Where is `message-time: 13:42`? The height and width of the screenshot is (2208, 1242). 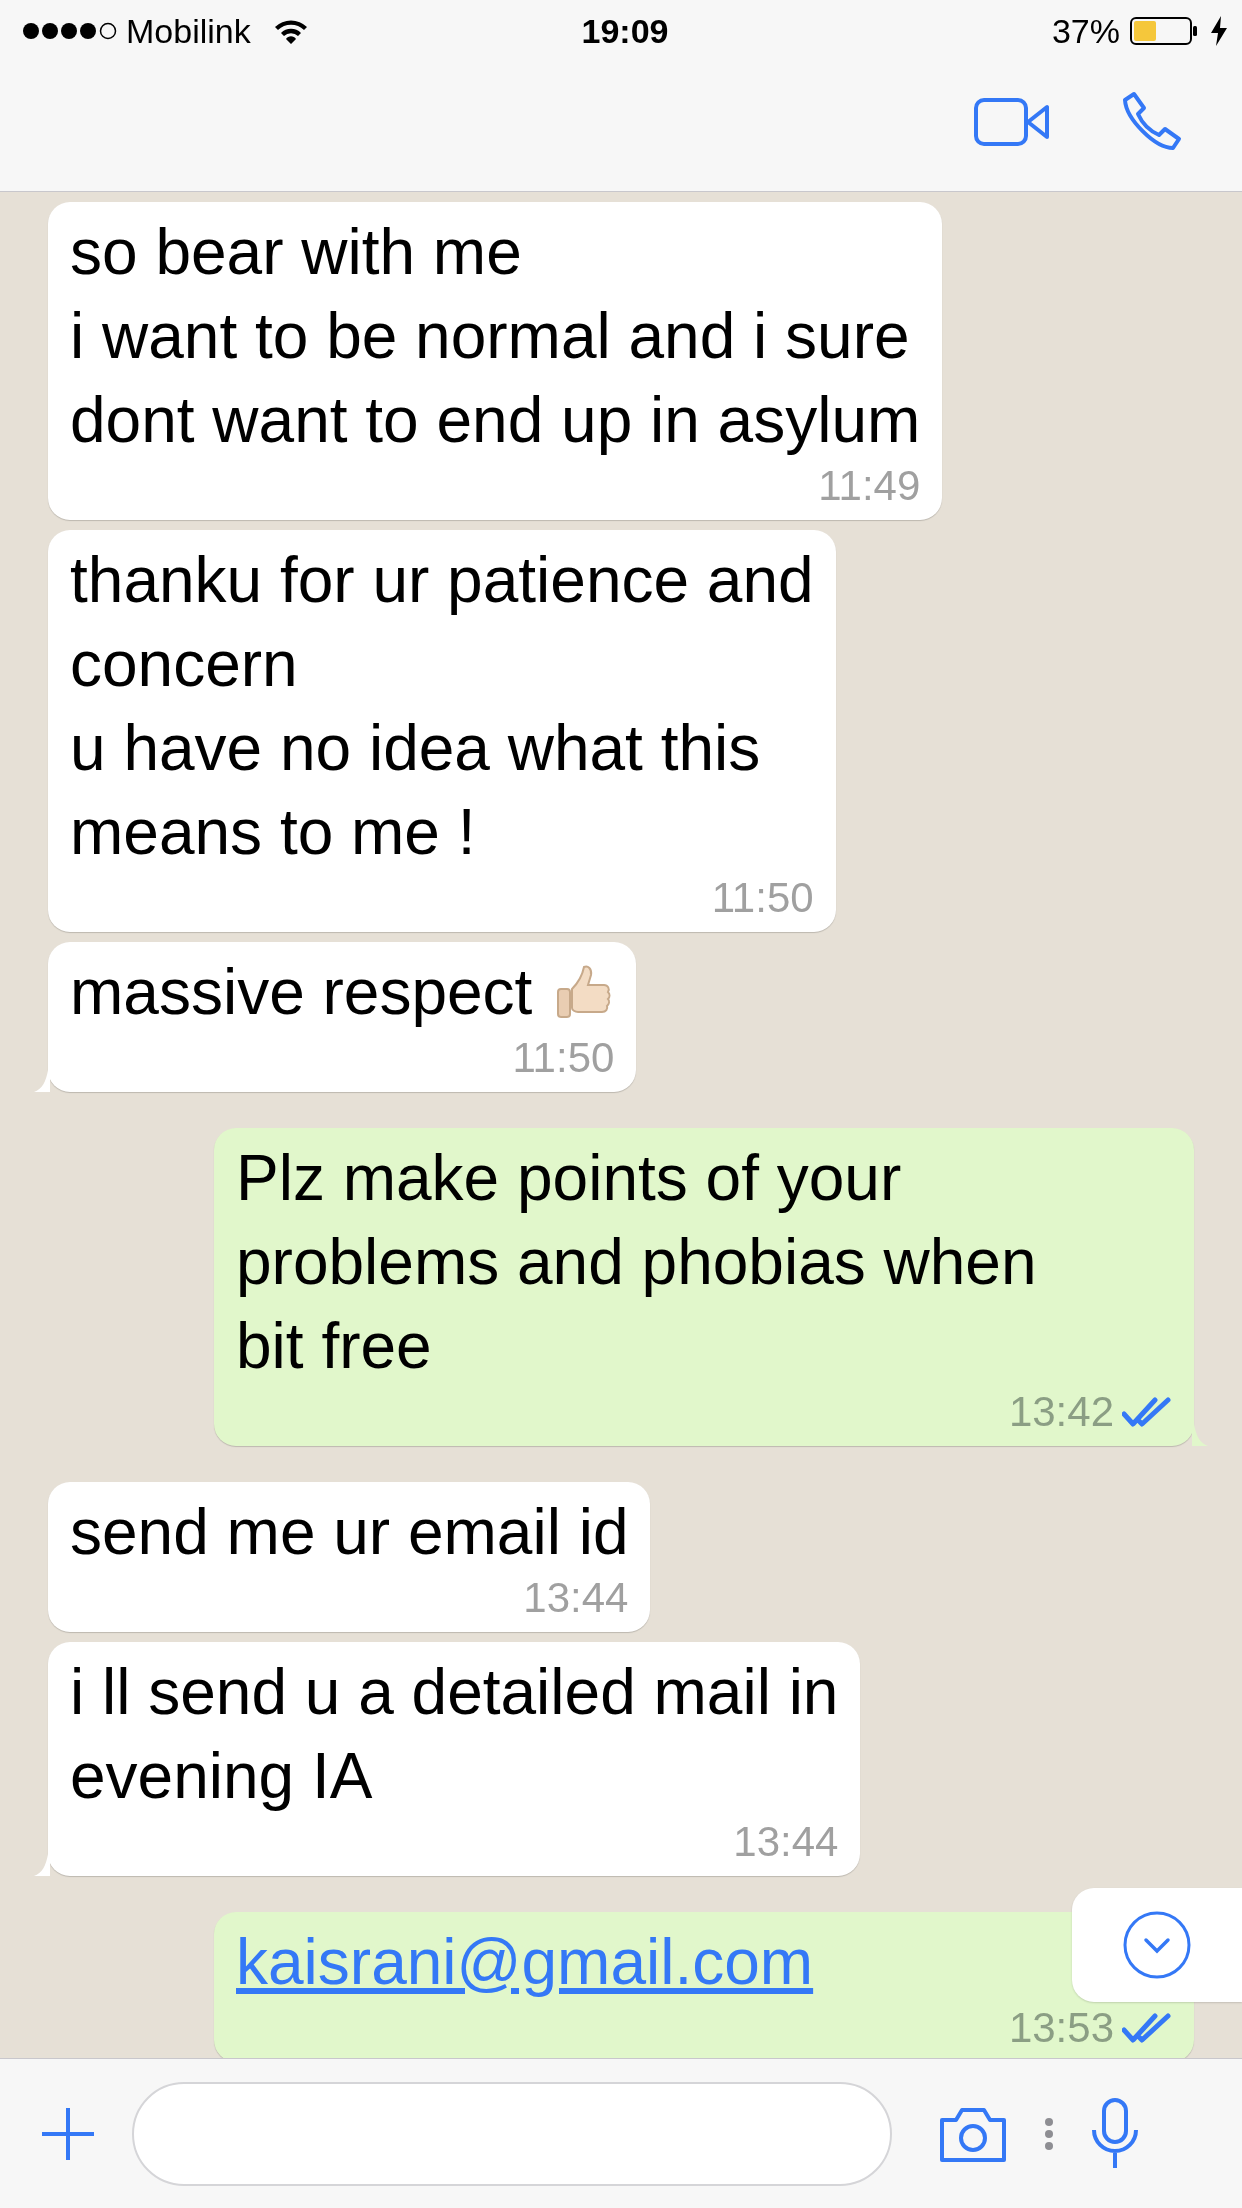
message-time: 13:42 is located at coordinates (1061, 1412).